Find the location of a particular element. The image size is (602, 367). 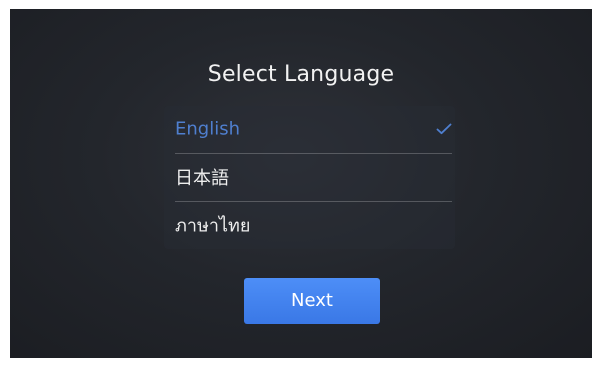

language-label: 日本語 is located at coordinates (202, 178).